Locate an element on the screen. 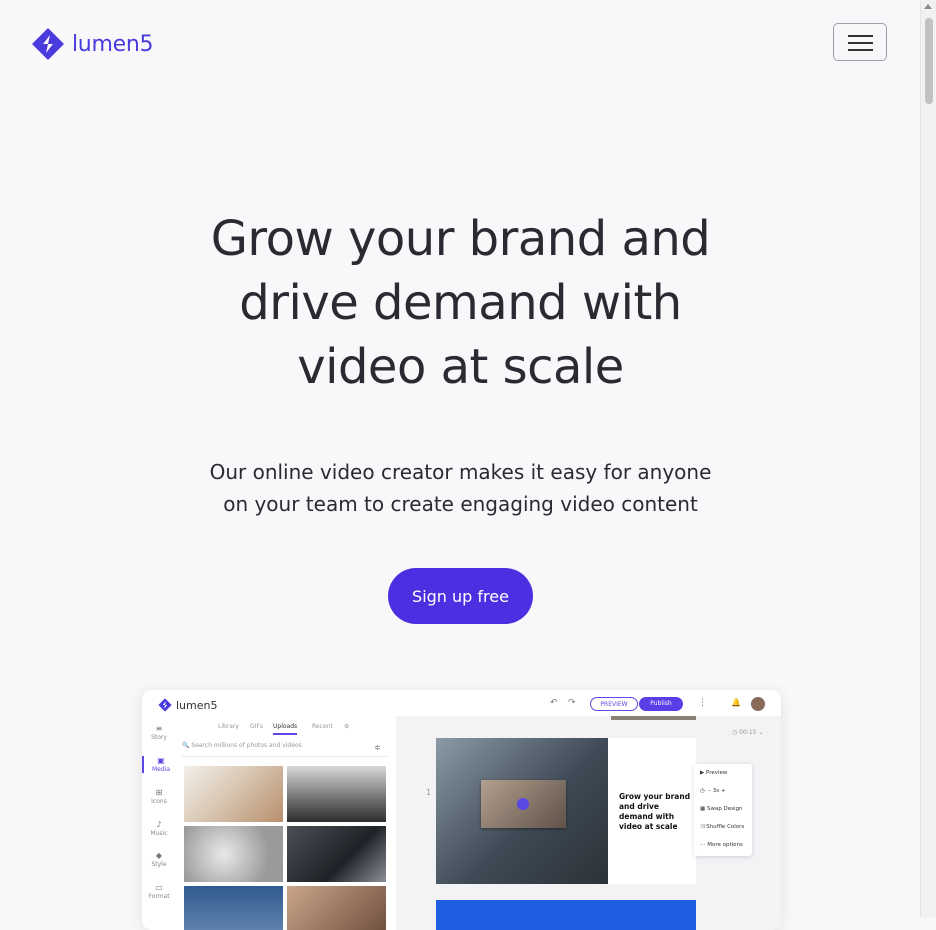 This screenshot has width=936, height=930. search-placeholder: Search millions of photos and videos is located at coordinates (246, 745).